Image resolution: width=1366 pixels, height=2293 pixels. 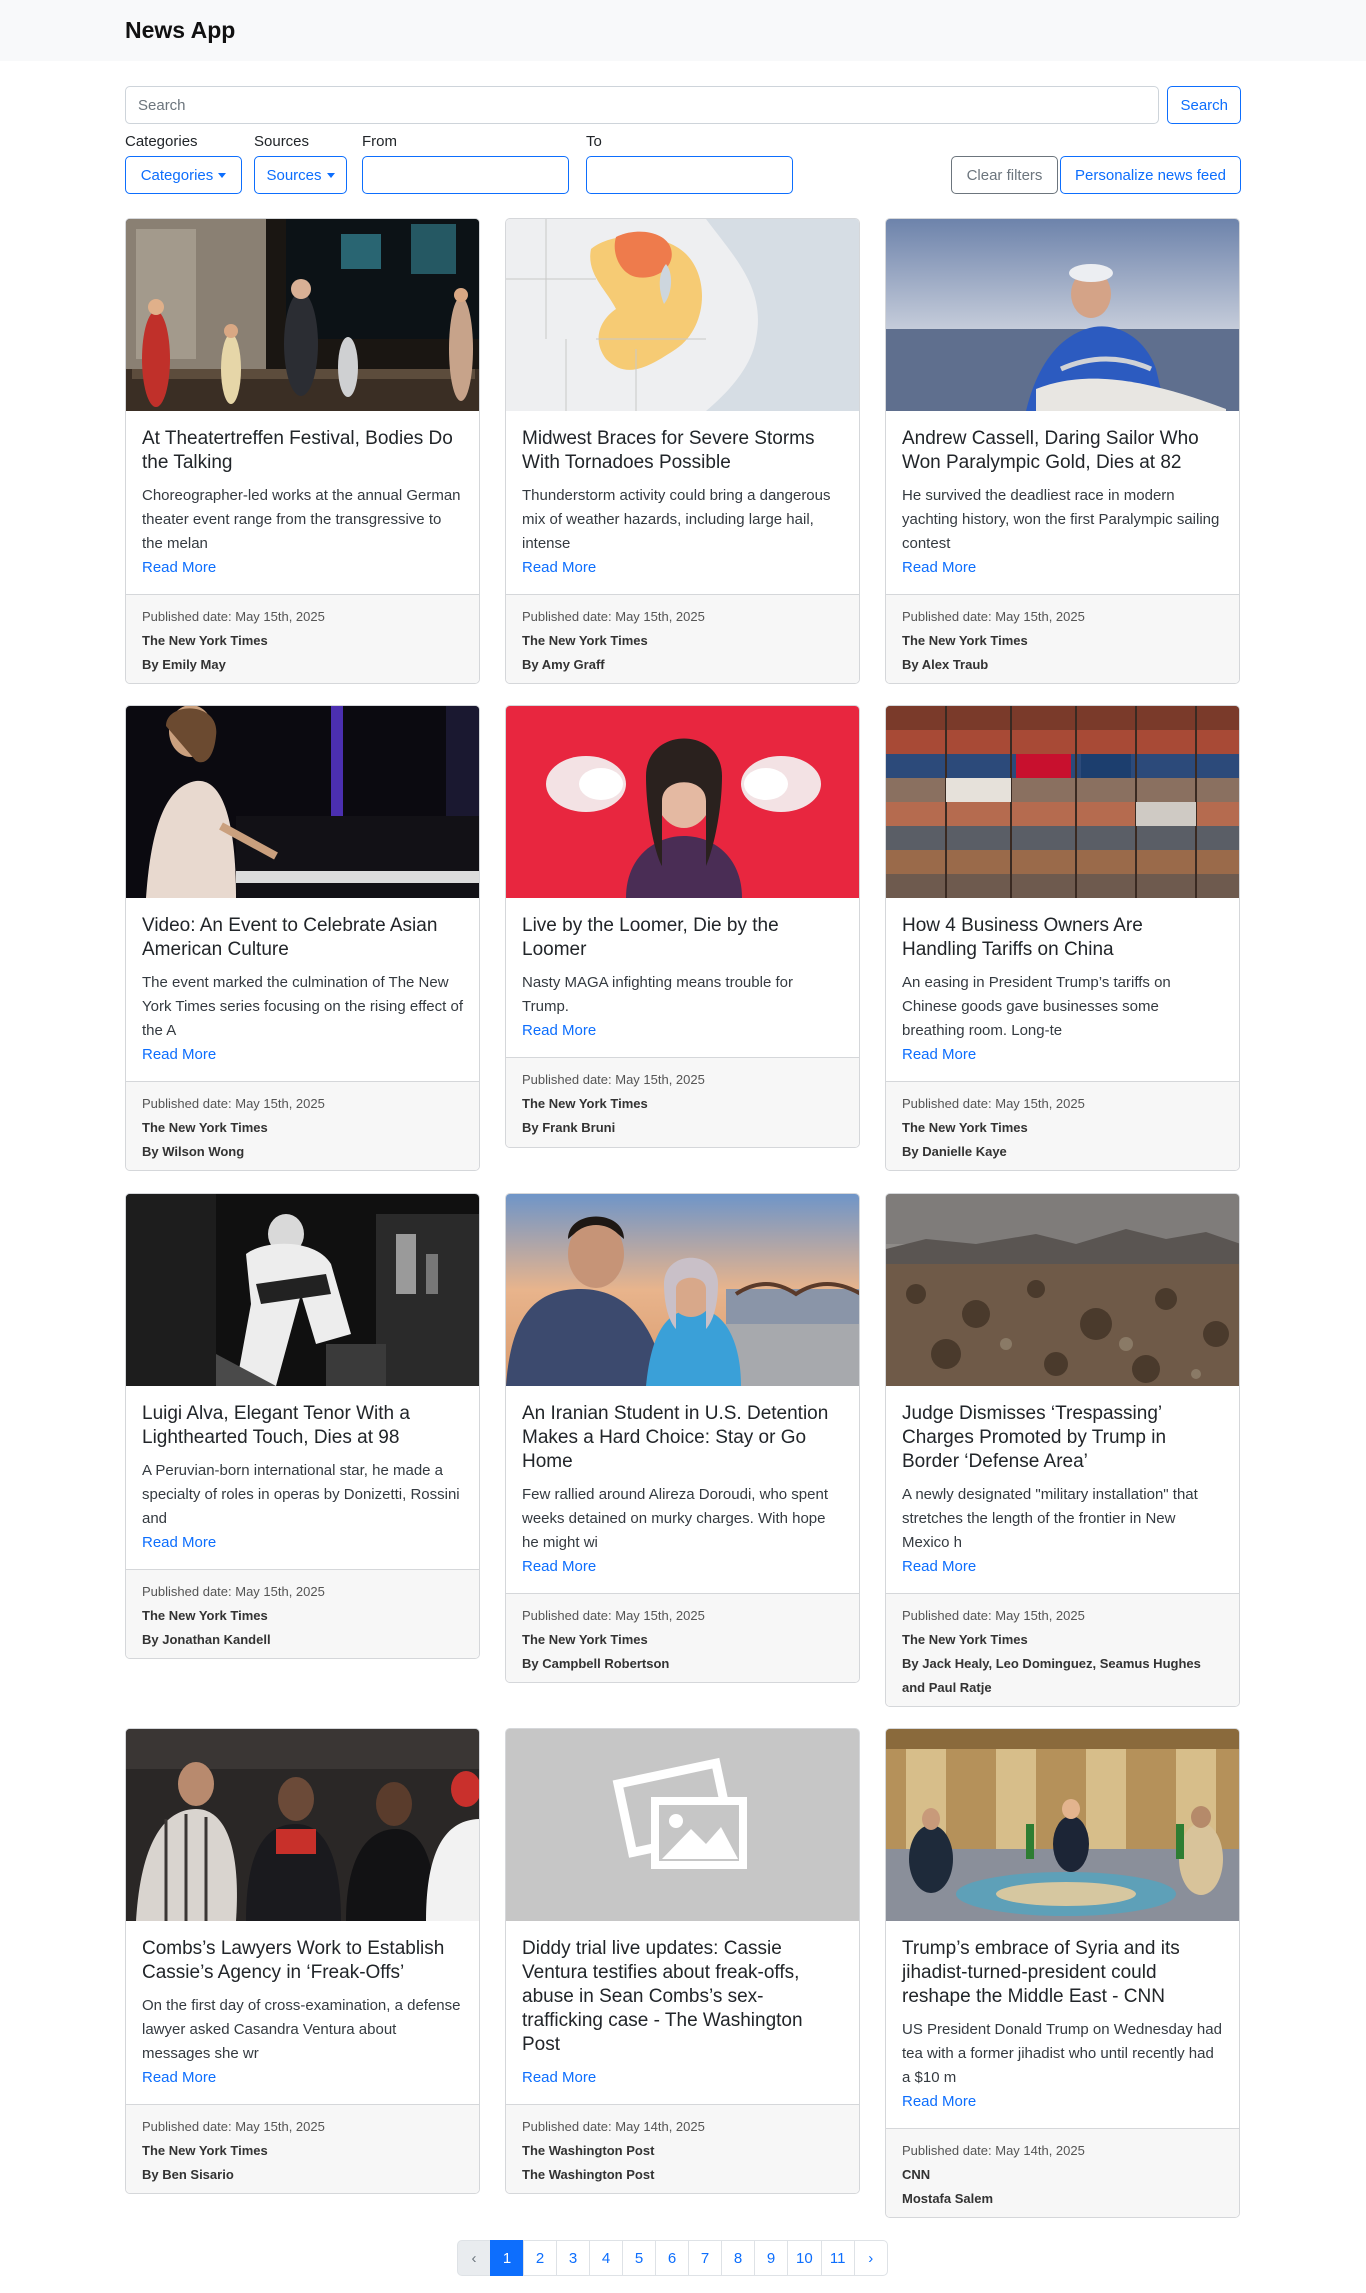 I want to click on sailor-image, so click(x=1062, y=315).